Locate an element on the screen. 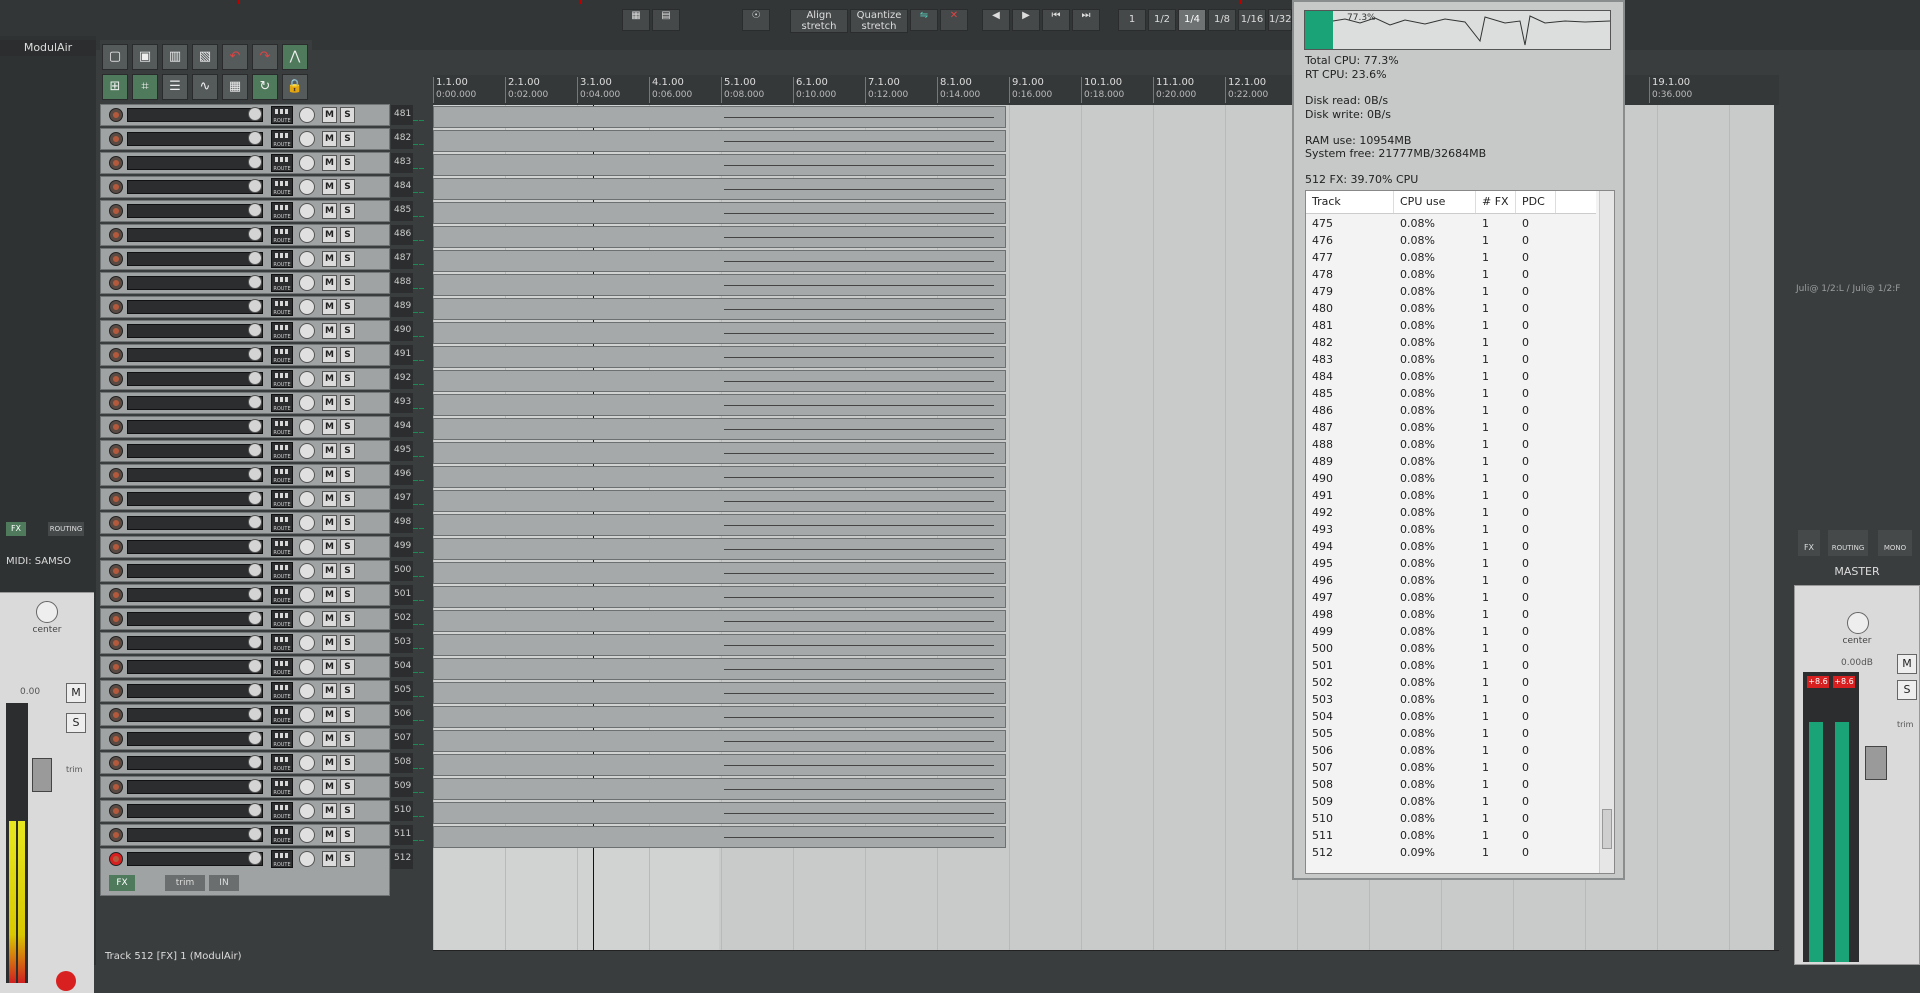 The width and height of the screenshot is (1920, 993). stretch-marker-icon: ⇋ is located at coordinates (924, 20).